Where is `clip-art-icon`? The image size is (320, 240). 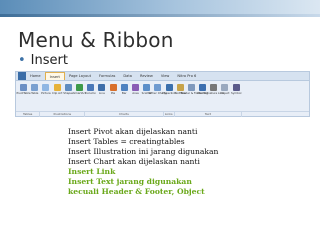 clip-art-icon is located at coordinates (57, 87).